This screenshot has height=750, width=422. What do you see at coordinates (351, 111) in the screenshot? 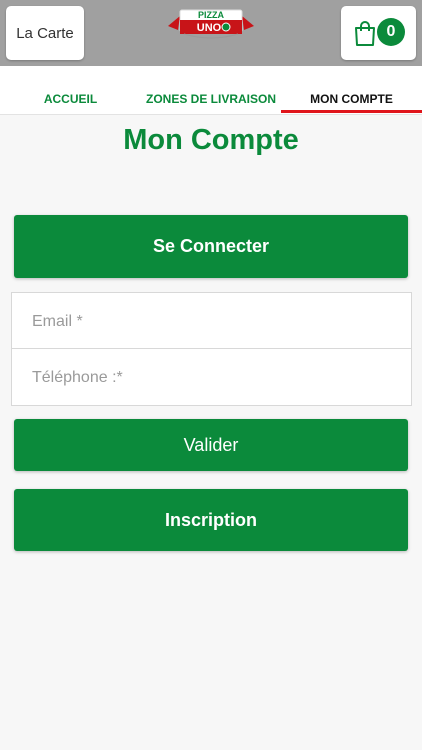
I see `active-tab-indicator` at bounding box center [351, 111].